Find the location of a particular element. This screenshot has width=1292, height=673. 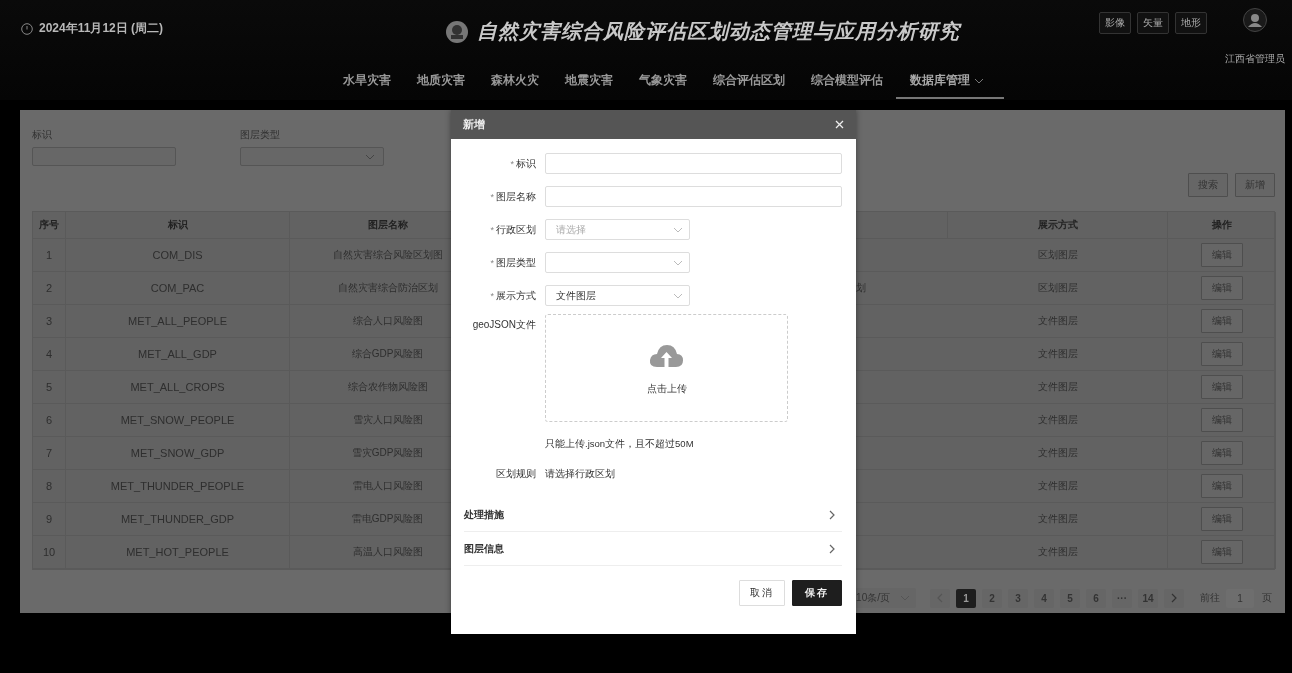

collapse-header: 图层信息 is located at coordinates (653, 549).